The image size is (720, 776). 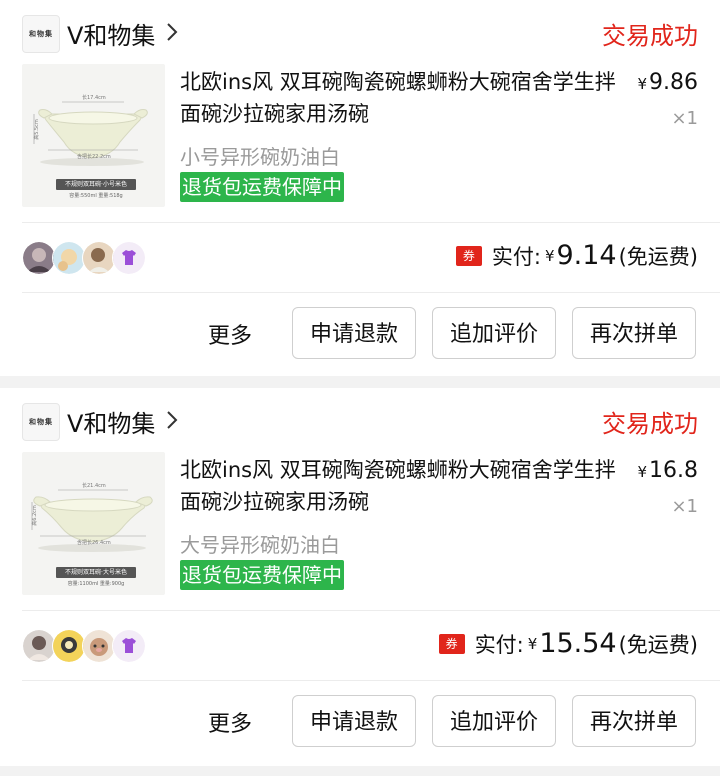 I want to click on dimension-label: 高6.2cm, so click(x=34, y=515).